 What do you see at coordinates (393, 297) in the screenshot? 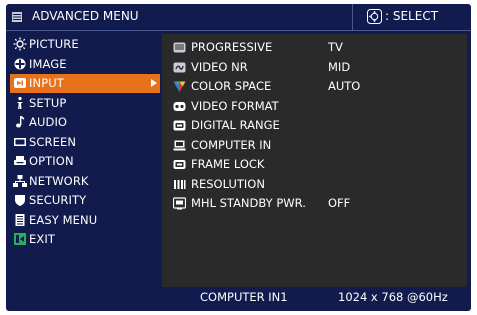
I see `signal-resolution: 1024 x 768 @60Hz` at bounding box center [393, 297].